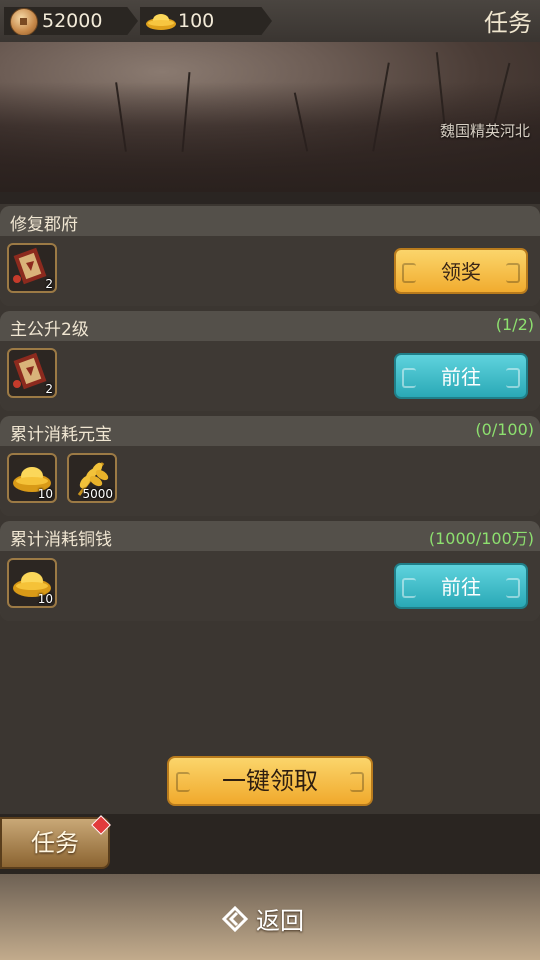  I want to click on task-name: 累计消耗铜钱, so click(61, 540).